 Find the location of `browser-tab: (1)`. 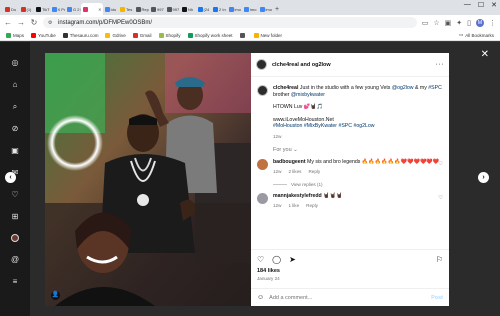

browser-tab: (1) is located at coordinates (27, 9).